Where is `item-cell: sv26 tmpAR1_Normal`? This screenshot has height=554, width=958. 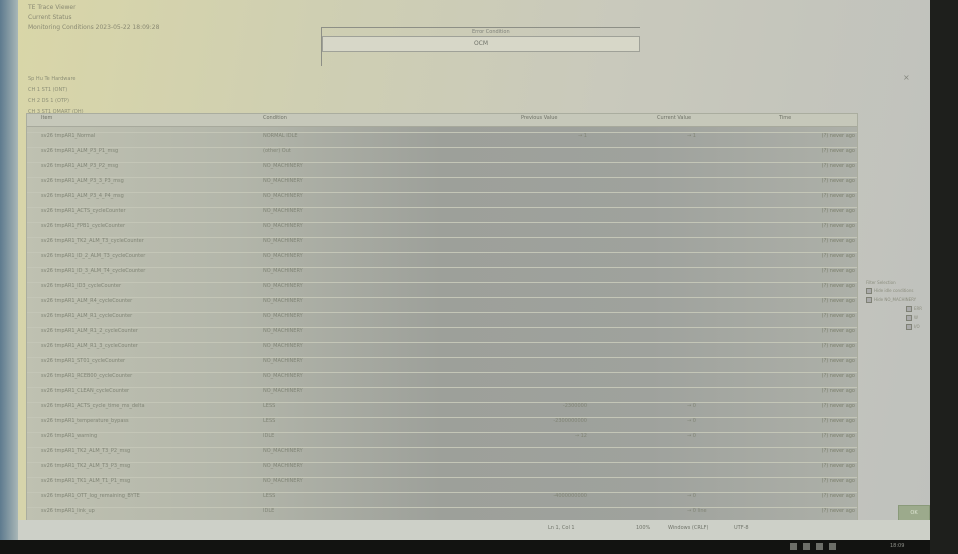
item-cell: sv26 tmpAR1_Normal is located at coordinates (68, 136).